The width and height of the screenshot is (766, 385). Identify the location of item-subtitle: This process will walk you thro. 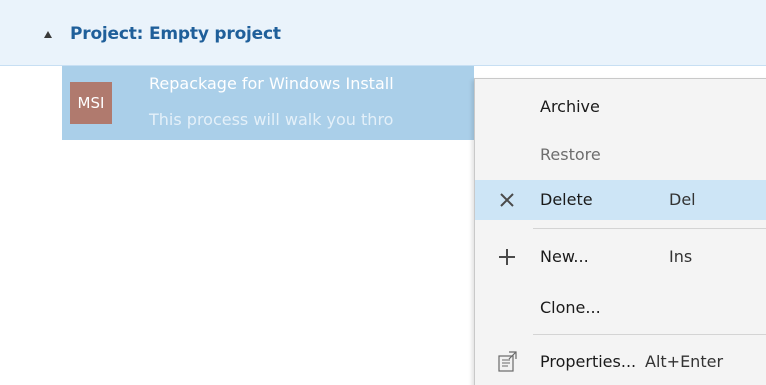
(271, 119).